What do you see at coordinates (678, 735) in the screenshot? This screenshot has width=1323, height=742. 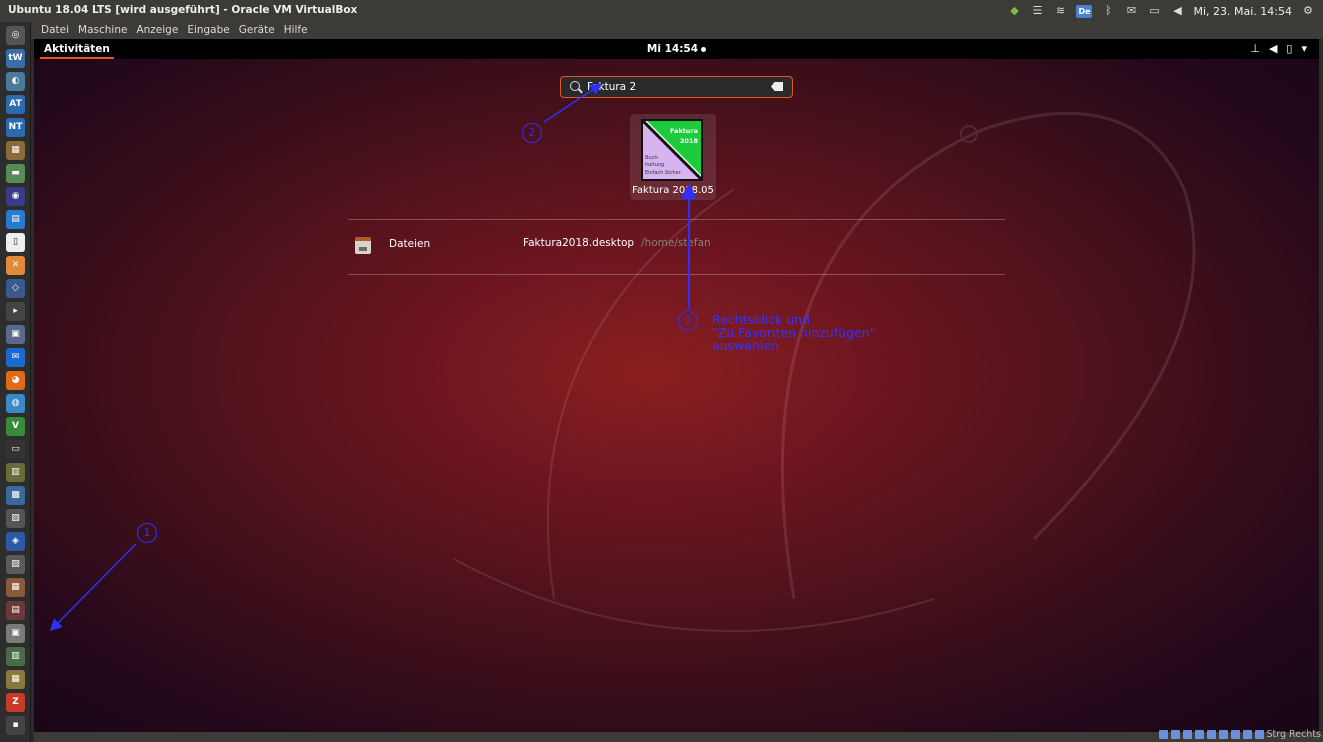 I see `vbox-status-bar: Strg Rechts` at bounding box center [678, 735].